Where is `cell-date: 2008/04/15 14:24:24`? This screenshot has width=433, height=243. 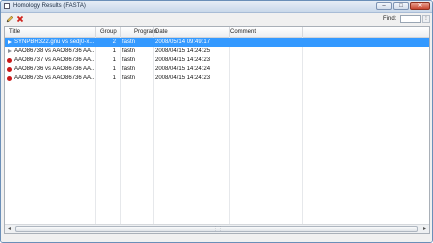 cell-date: 2008/04/15 14:24:24 is located at coordinates (183, 69).